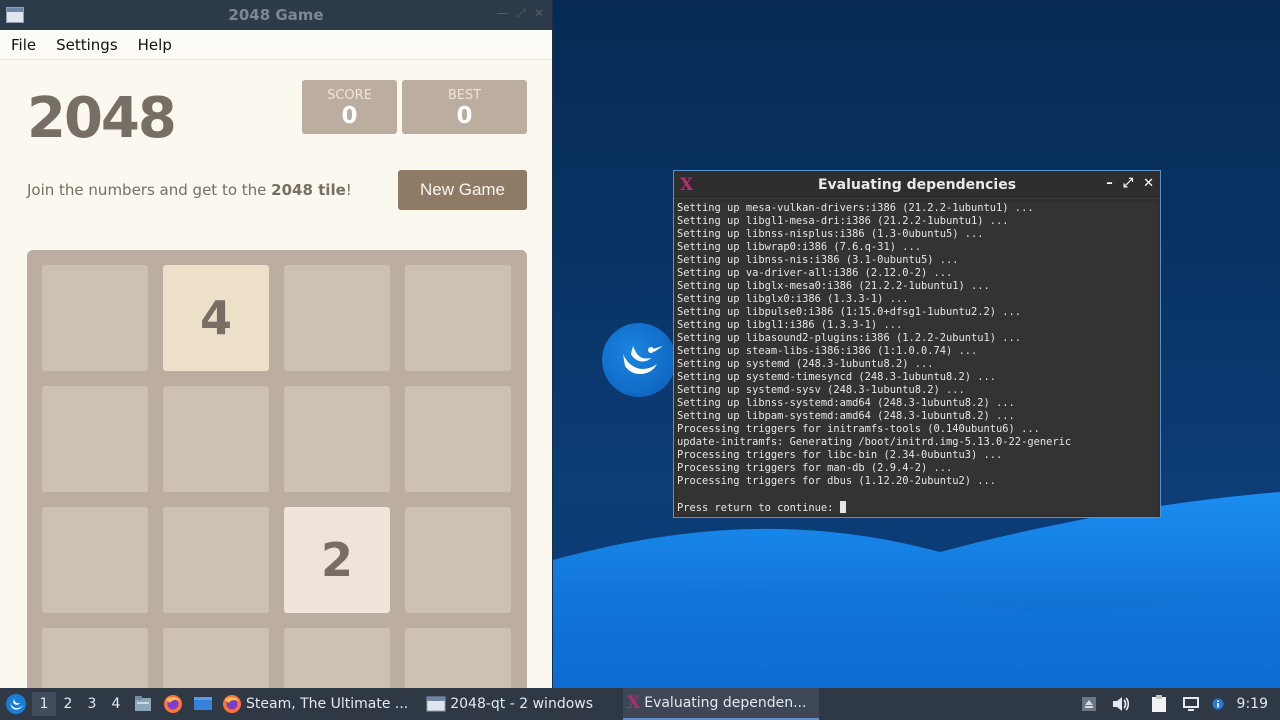 This screenshot has width=1280, height=720. I want to click on game-heading: 2048, so click(102, 118).